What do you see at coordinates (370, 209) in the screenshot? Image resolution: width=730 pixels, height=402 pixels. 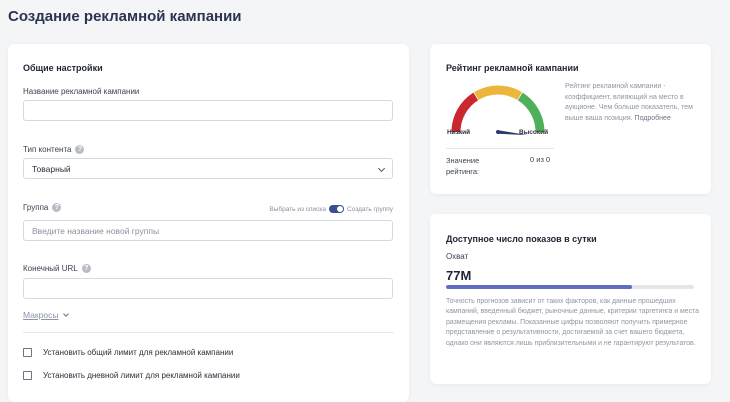 I see `toggle-right-label: Создать группу` at bounding box center [370, 209].